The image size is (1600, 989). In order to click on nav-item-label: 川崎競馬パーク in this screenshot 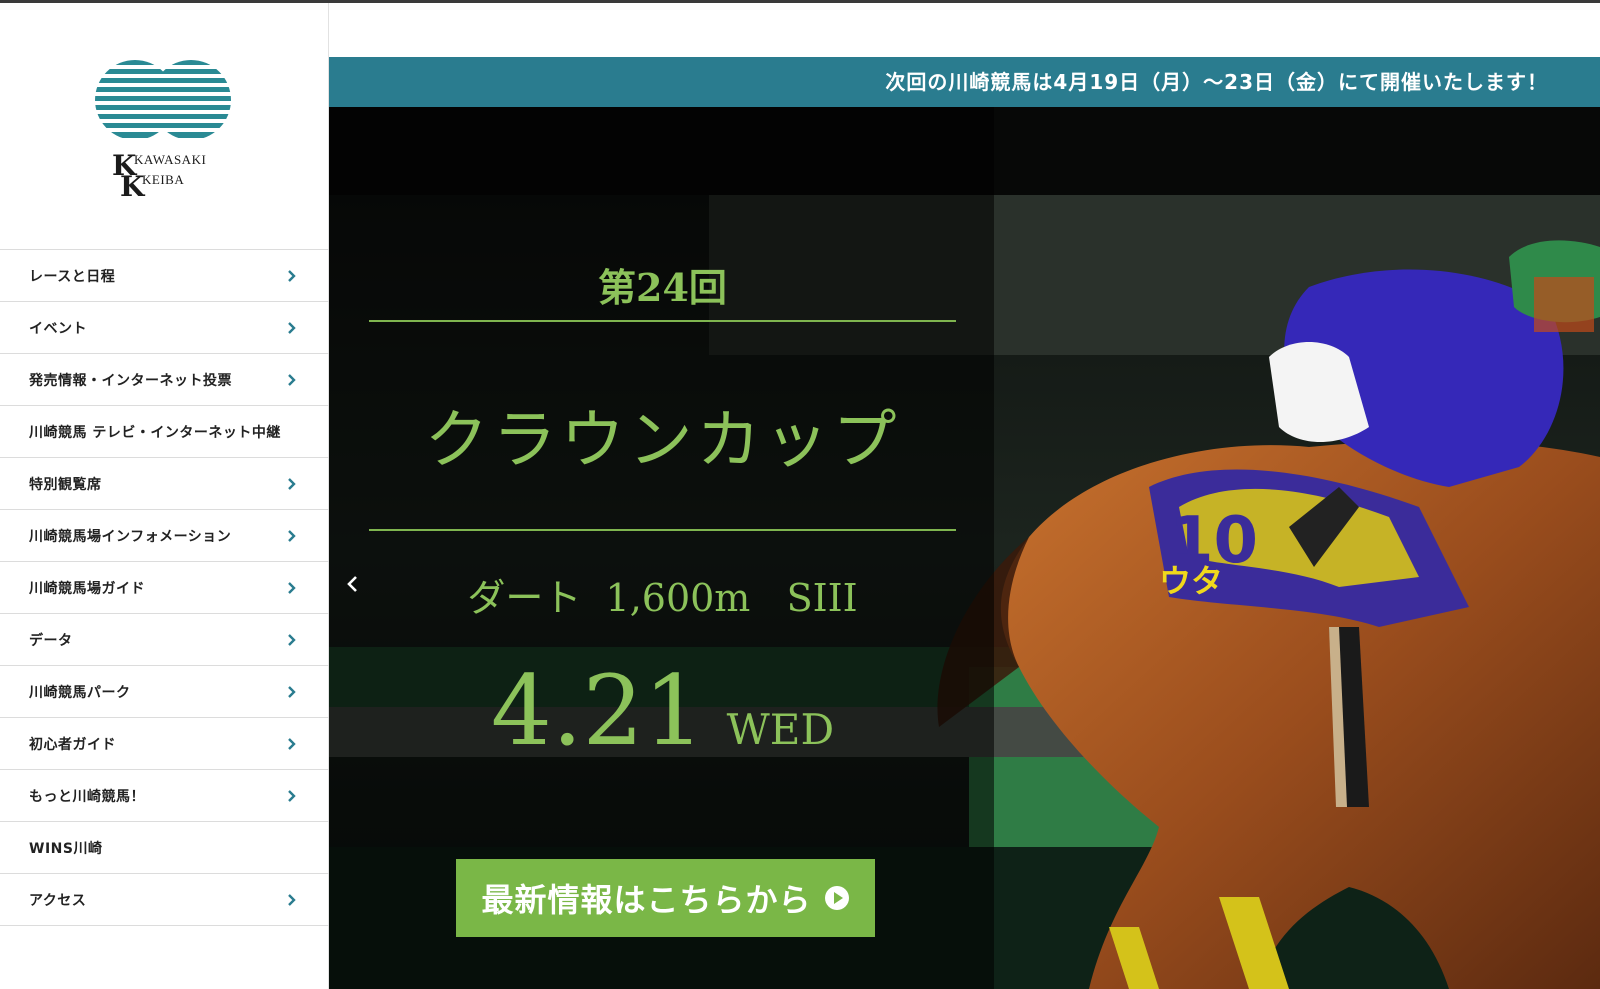, I will do `click(80, 692)`.